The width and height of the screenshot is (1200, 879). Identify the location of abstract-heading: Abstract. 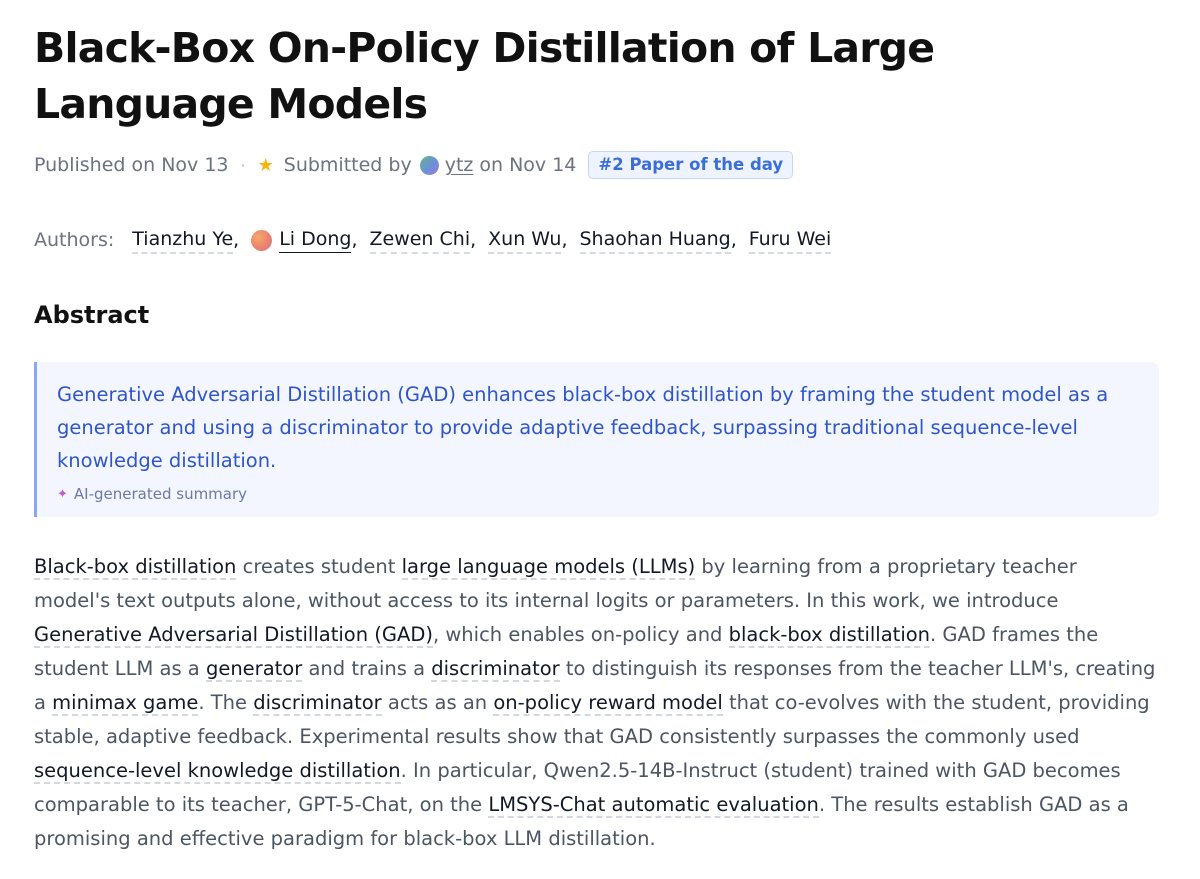
(92, 315).